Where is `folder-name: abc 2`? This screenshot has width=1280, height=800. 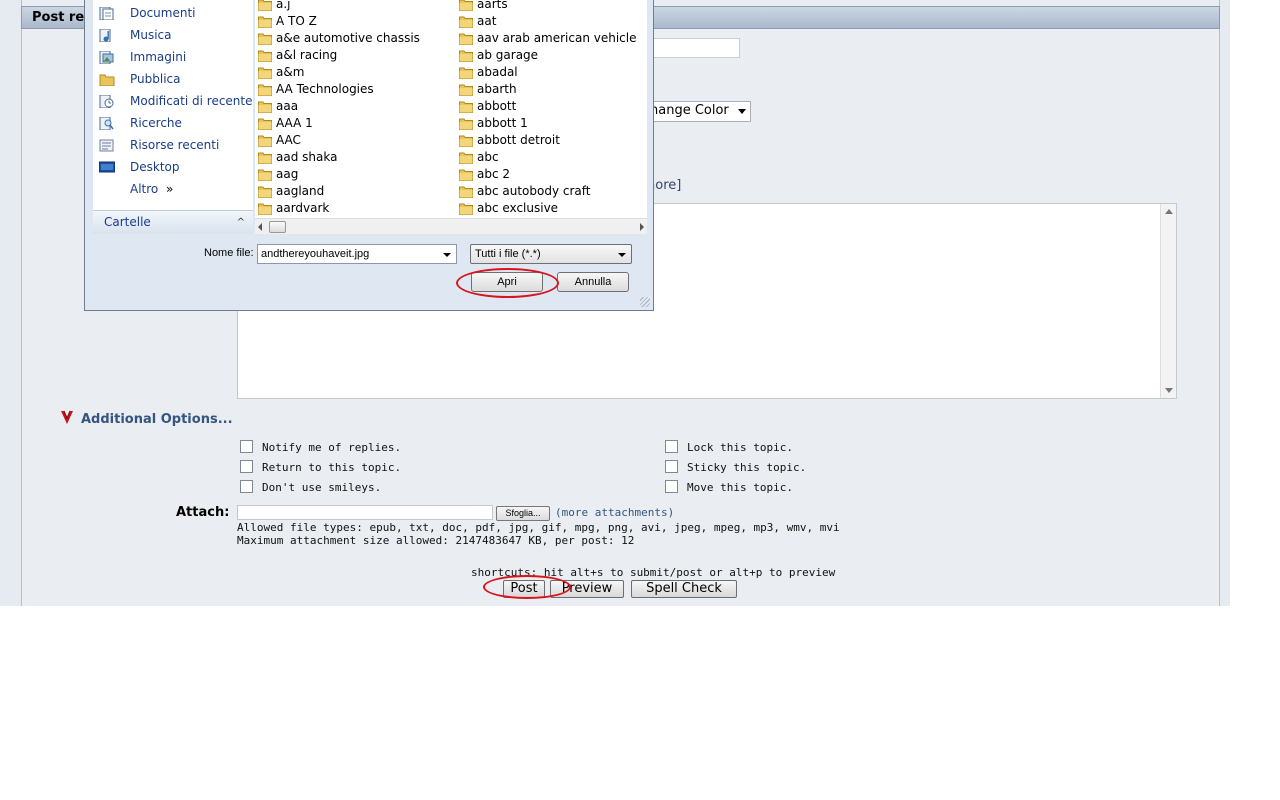 folder-name: abc 2 is located at coordinates (494, 174).